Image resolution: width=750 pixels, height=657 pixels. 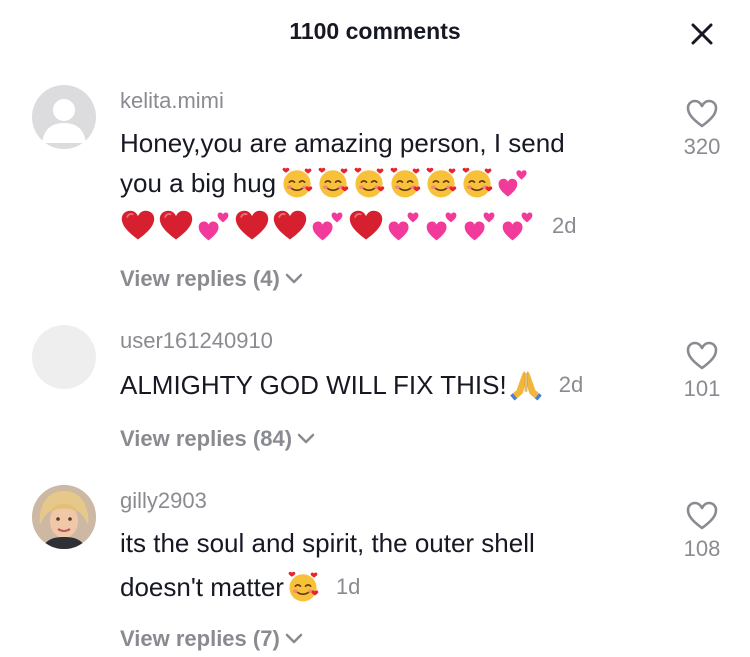 I want to click on comment-emoji-line: 2d, so click(x=348, y=226).